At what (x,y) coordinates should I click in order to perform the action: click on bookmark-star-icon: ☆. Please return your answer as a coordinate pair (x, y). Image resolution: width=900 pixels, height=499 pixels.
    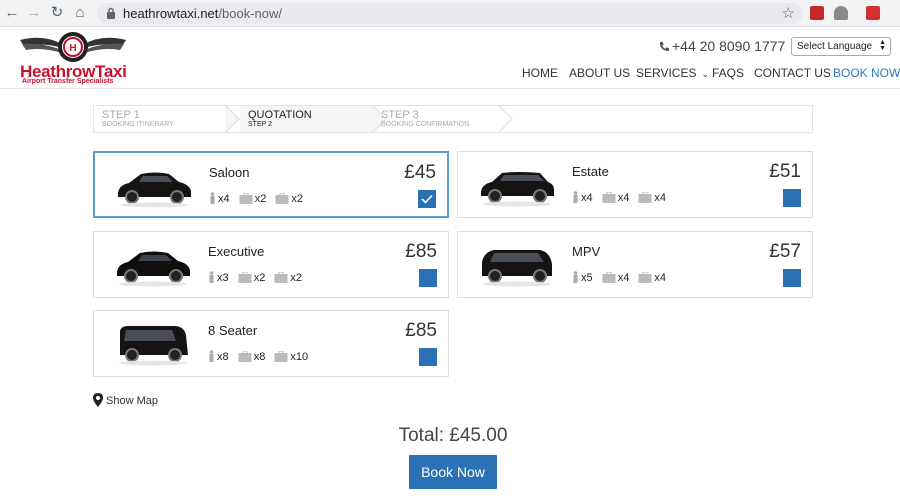
    Looking at the image, I should click on (788, 13).